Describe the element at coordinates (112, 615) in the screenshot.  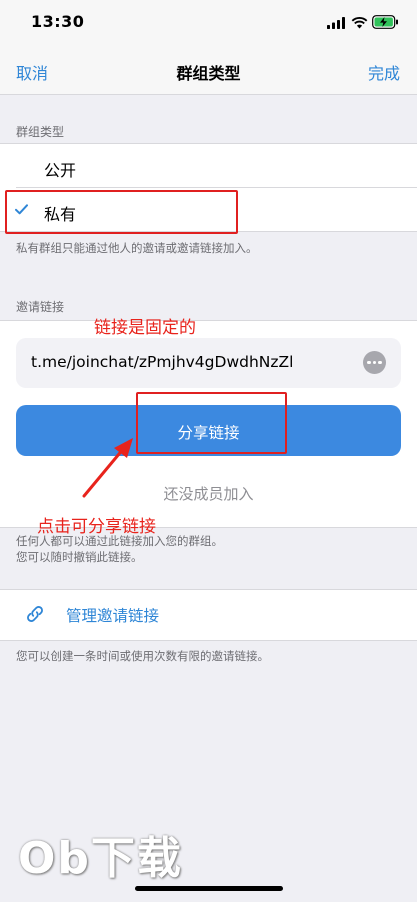
I see `manage-invite-links-label: 管理邀请链接` at that location.